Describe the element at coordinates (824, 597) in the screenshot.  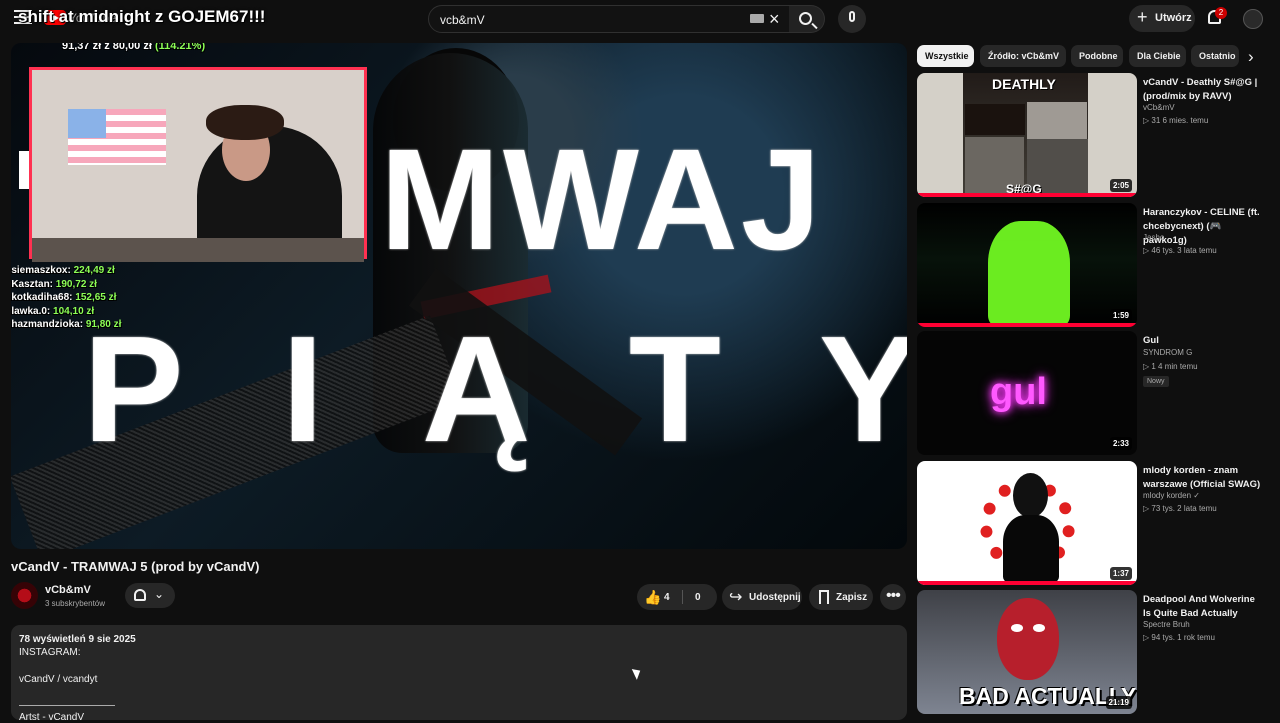
I see `bookmark-icon` at that location.